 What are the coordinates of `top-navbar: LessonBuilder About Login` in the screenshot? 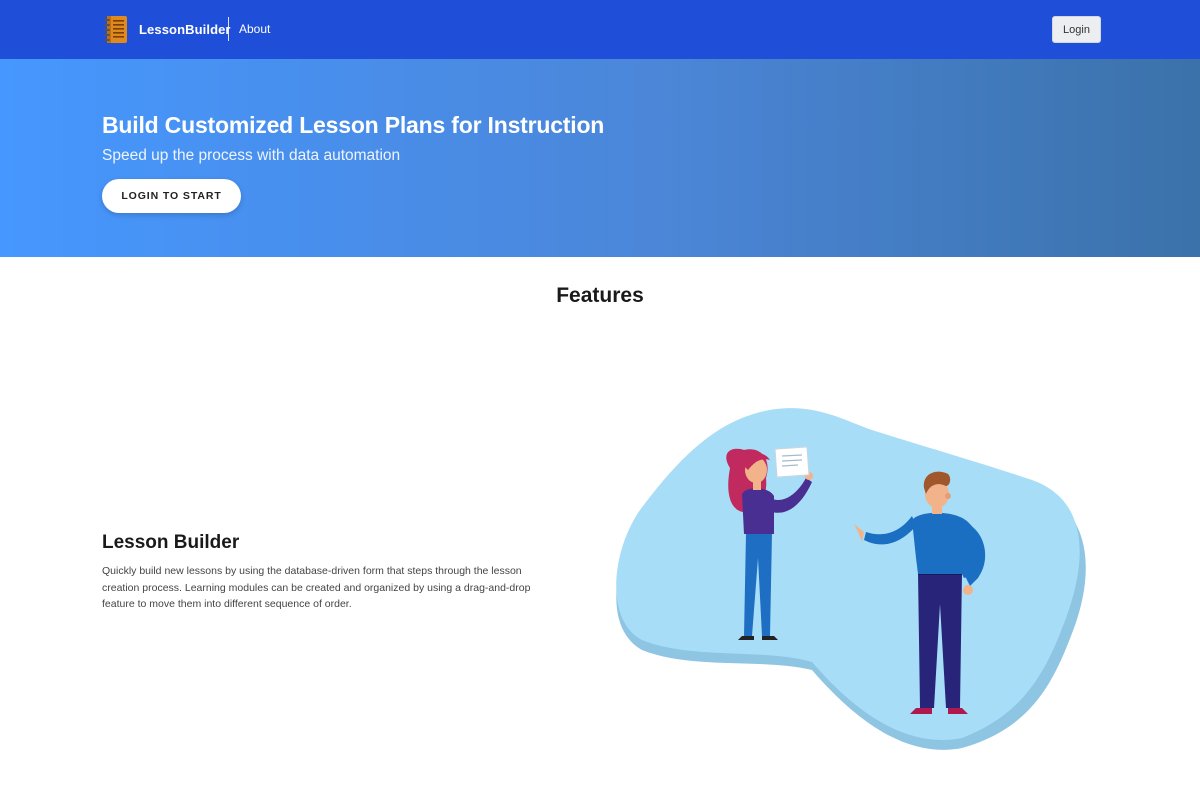 It's located at (600, 29).